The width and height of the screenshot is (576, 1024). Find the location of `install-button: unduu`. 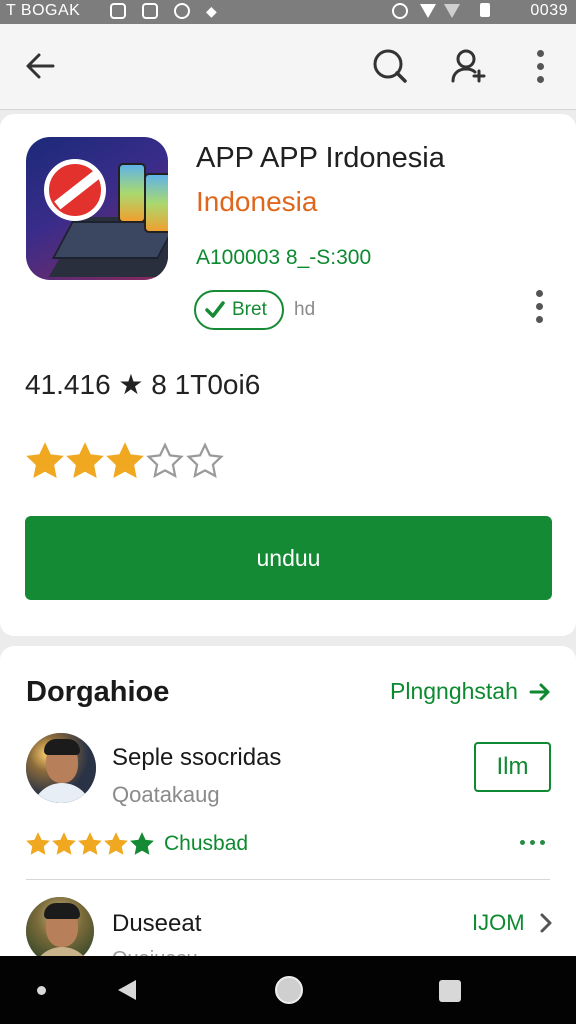

install-button: unduu is located at coordinates (288, 558).